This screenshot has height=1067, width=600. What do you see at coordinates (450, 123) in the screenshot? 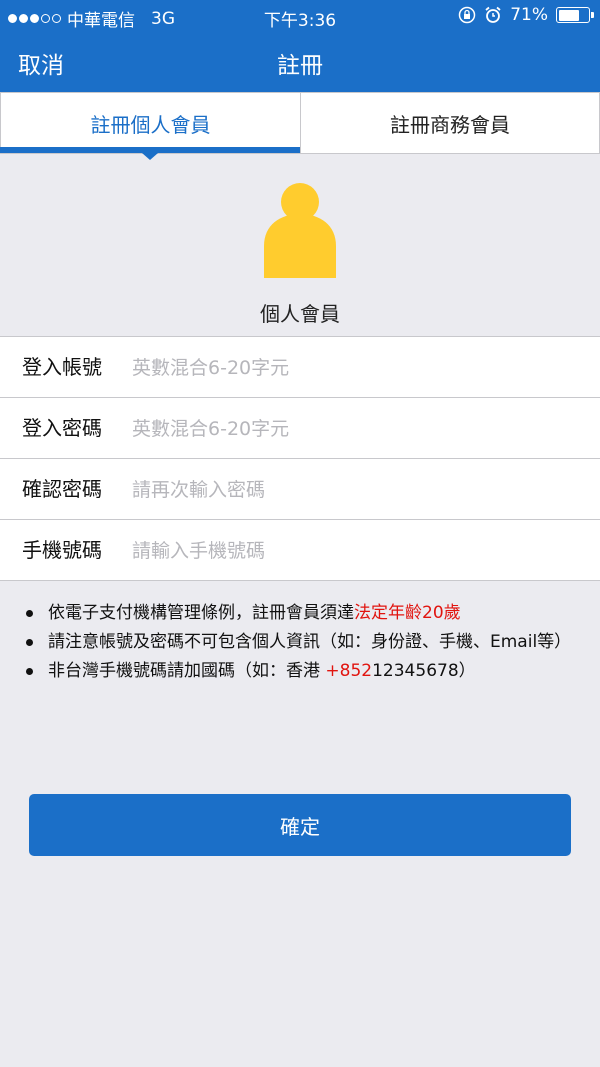
I see `tab-business-member: 註冊商務會員` at bounding box center [450, 123].